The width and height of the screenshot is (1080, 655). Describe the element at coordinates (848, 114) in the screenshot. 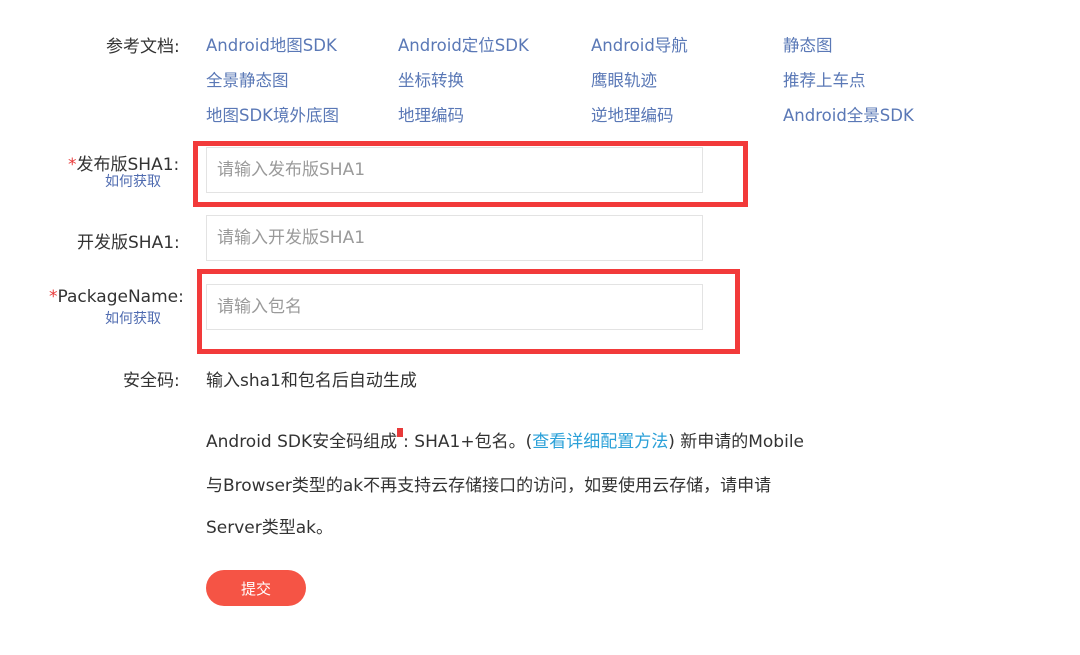

I see `doc-link-android-panorama-sdk: Android全景SDK` at that location.